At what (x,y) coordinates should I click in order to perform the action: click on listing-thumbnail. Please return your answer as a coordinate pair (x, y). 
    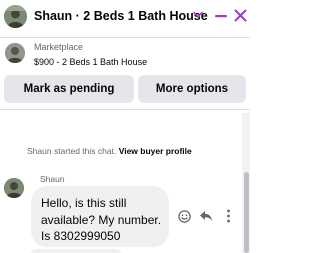
    Looking at the image, I should click on (15, 53).